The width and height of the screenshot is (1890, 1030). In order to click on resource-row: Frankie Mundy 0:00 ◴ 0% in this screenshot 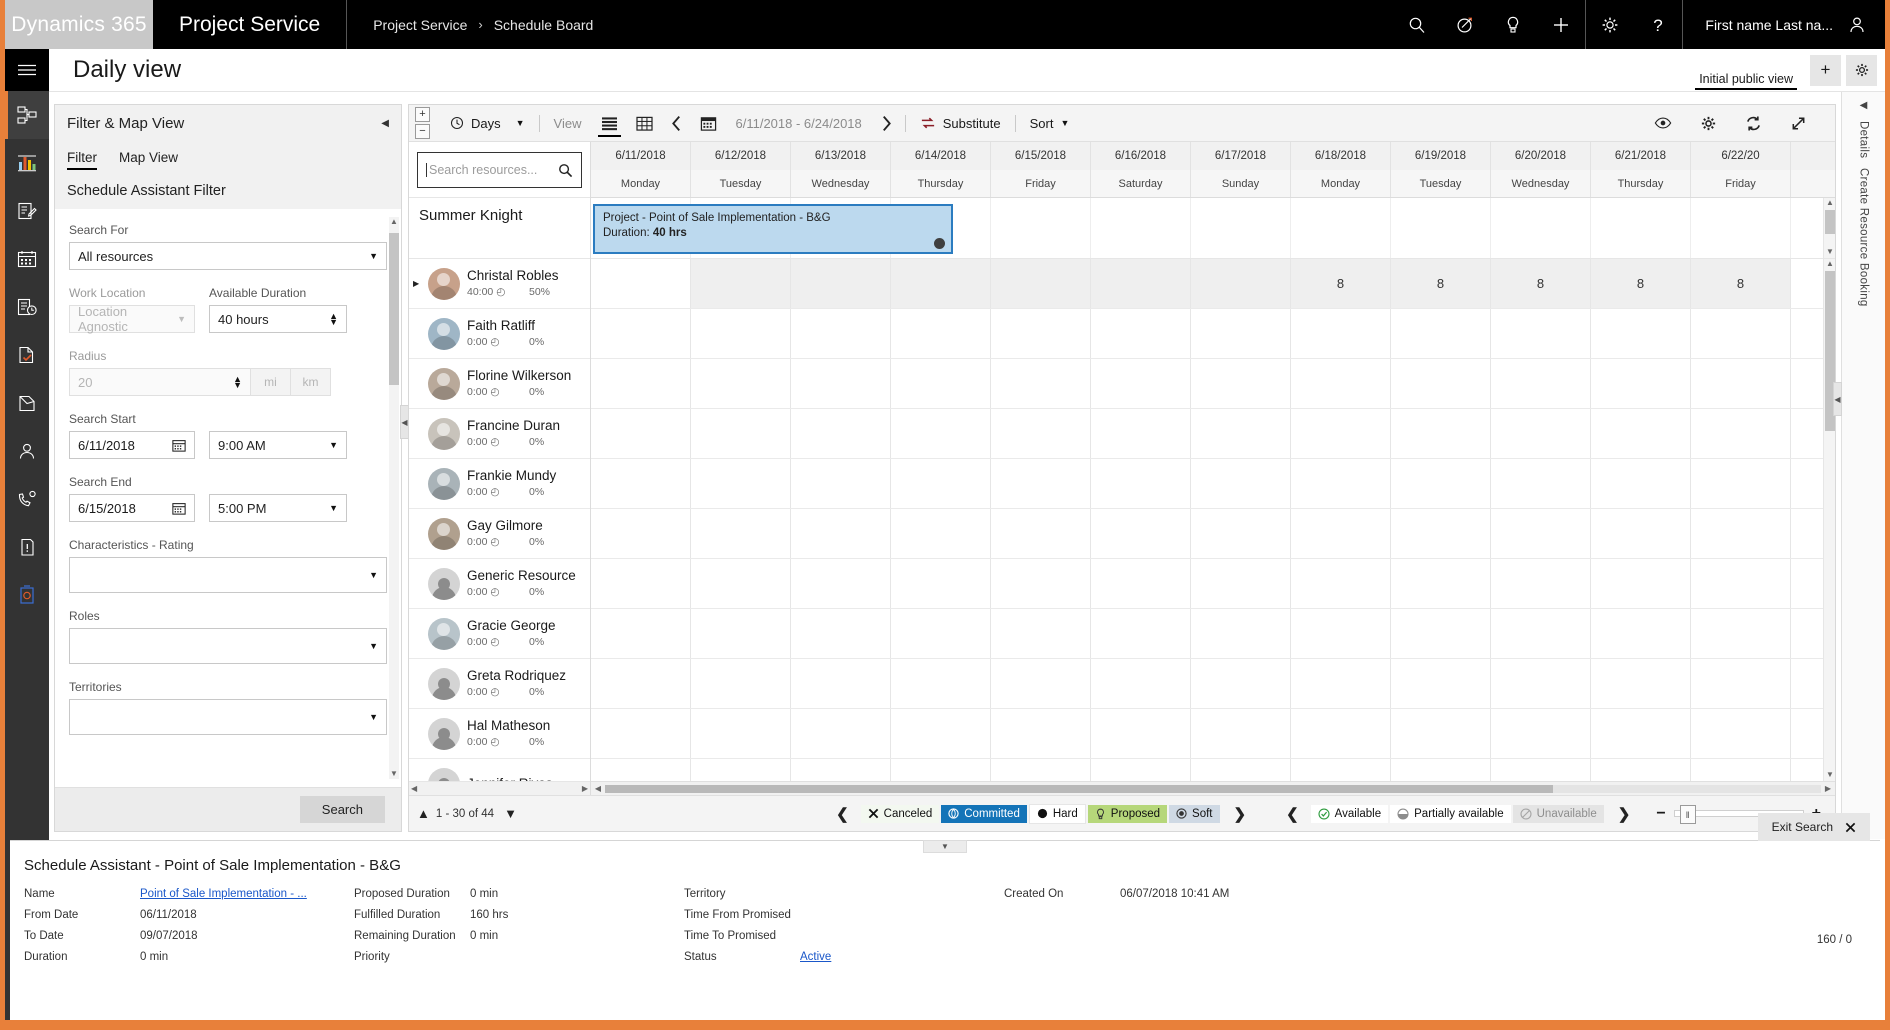, I will do `click(499, 484)`.